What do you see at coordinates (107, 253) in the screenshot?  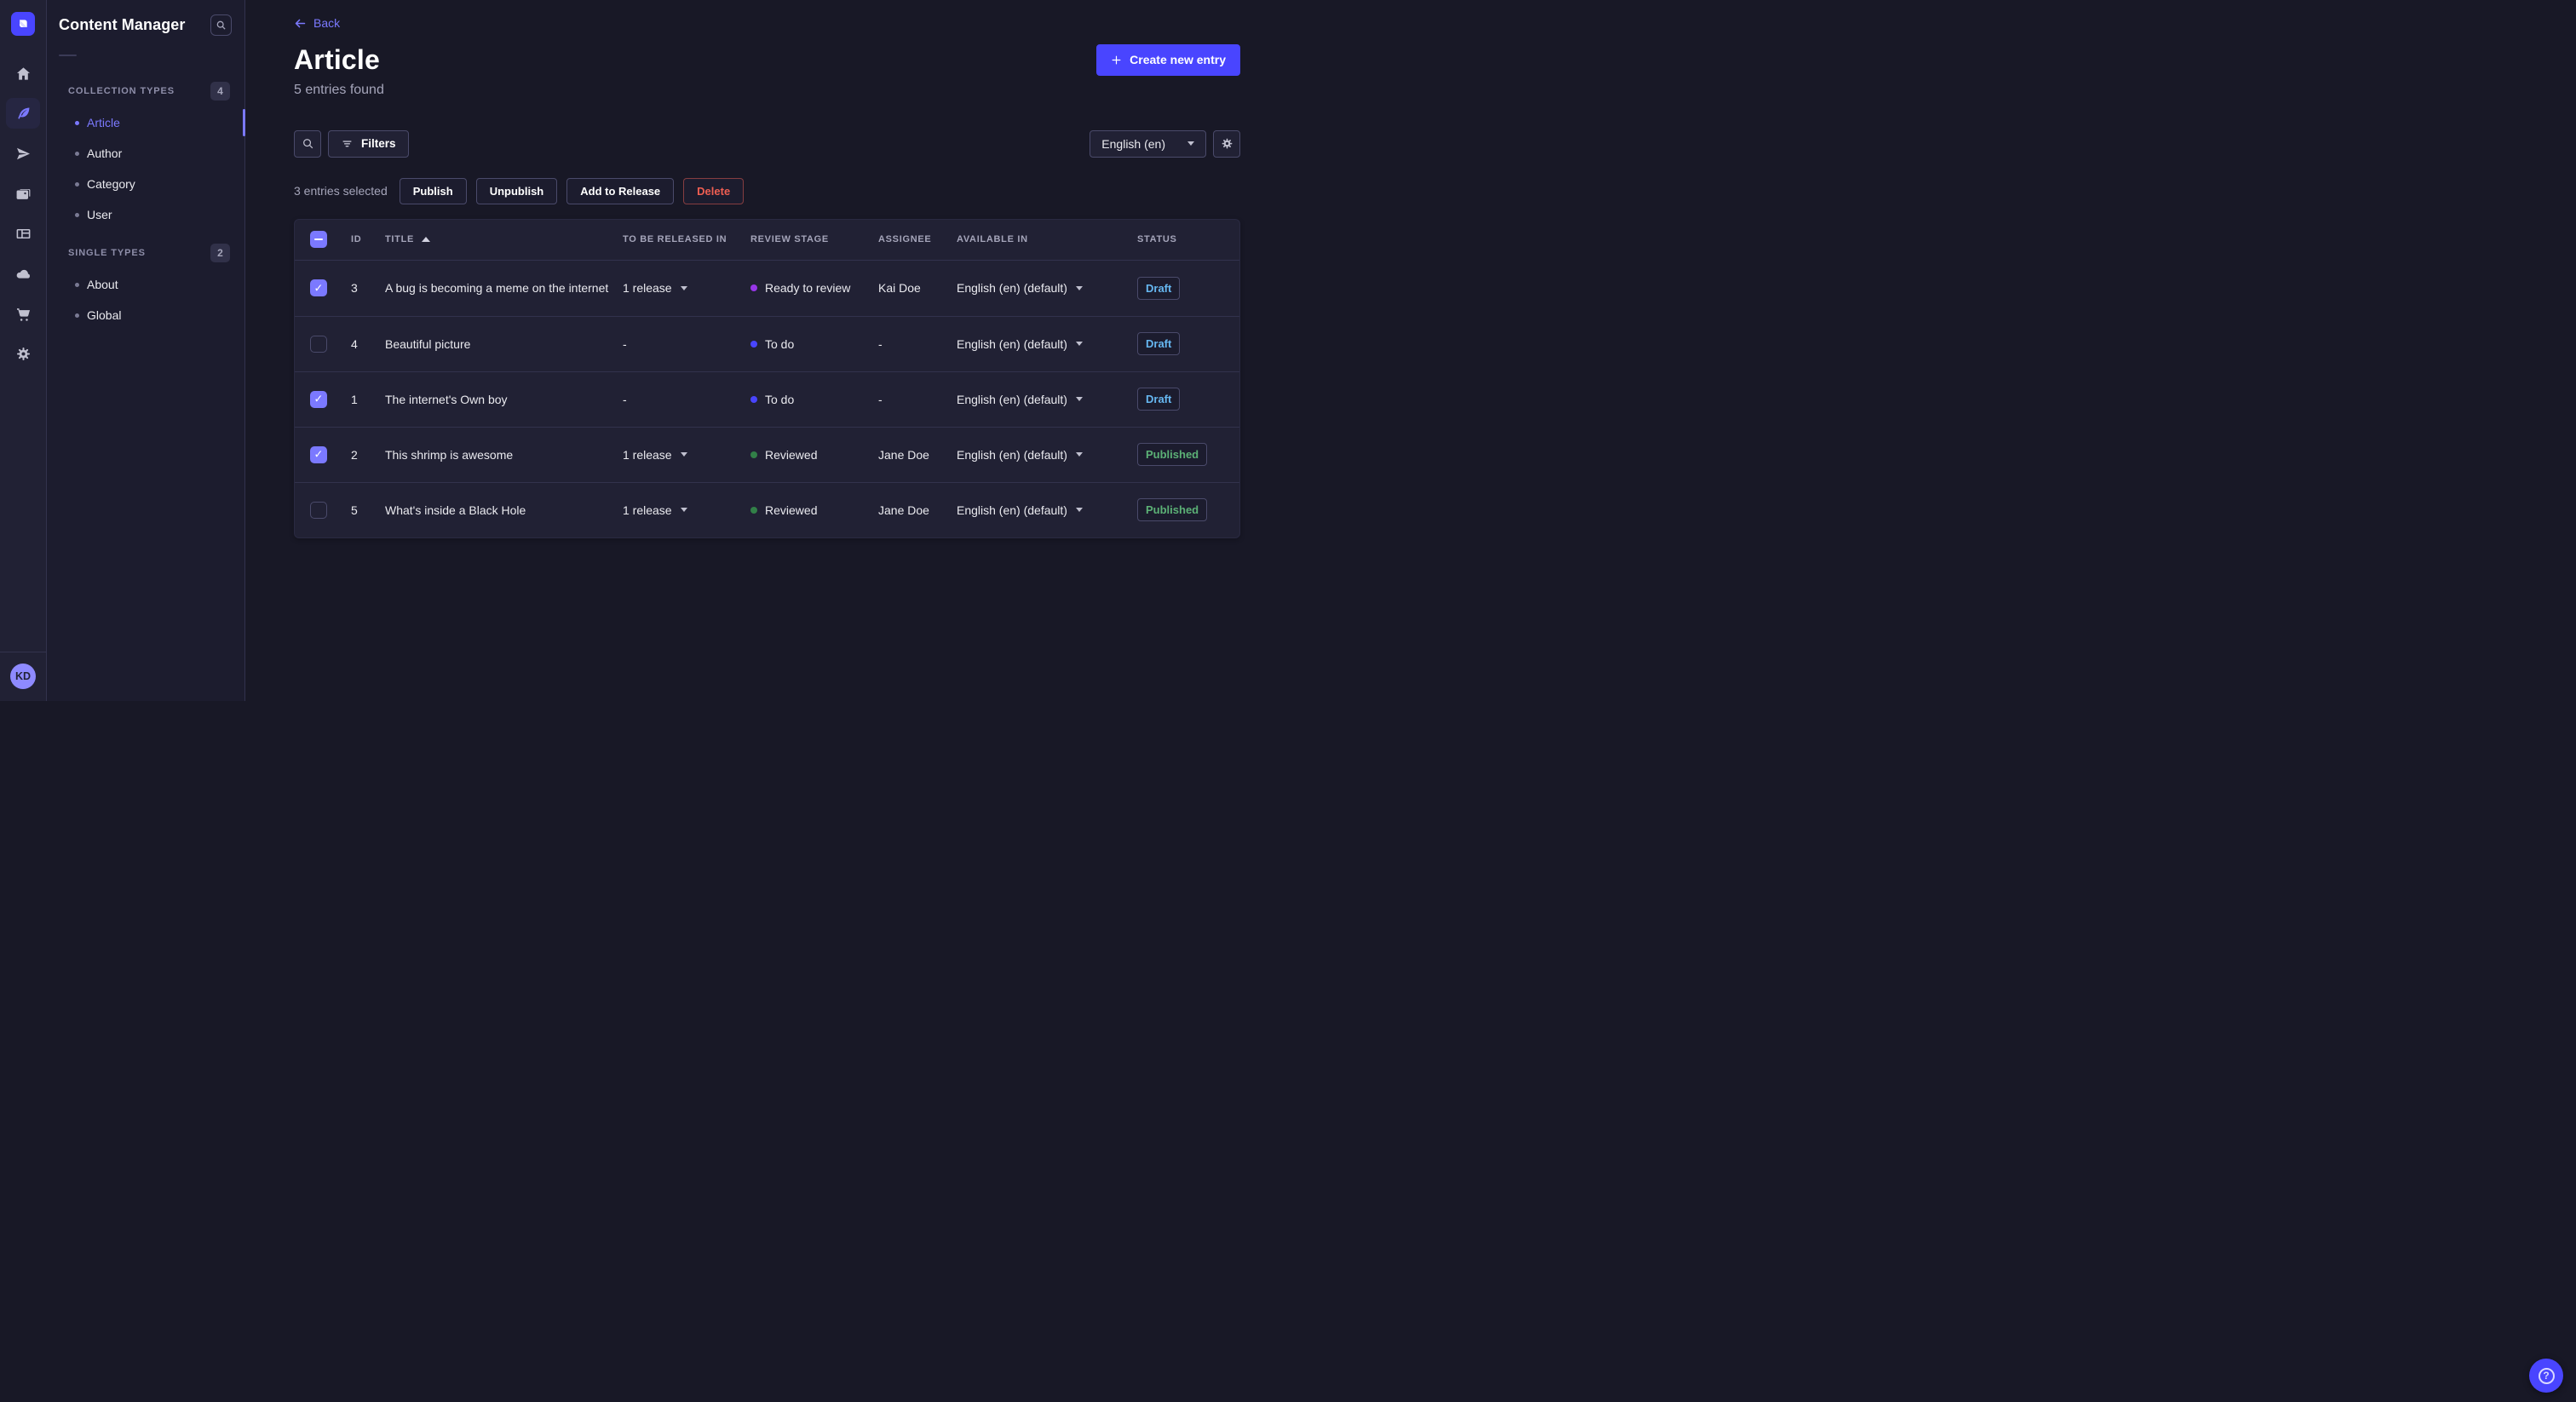 I see `sidebar-section-label: SINGLE TYPES` at bounding box center [107, 253].